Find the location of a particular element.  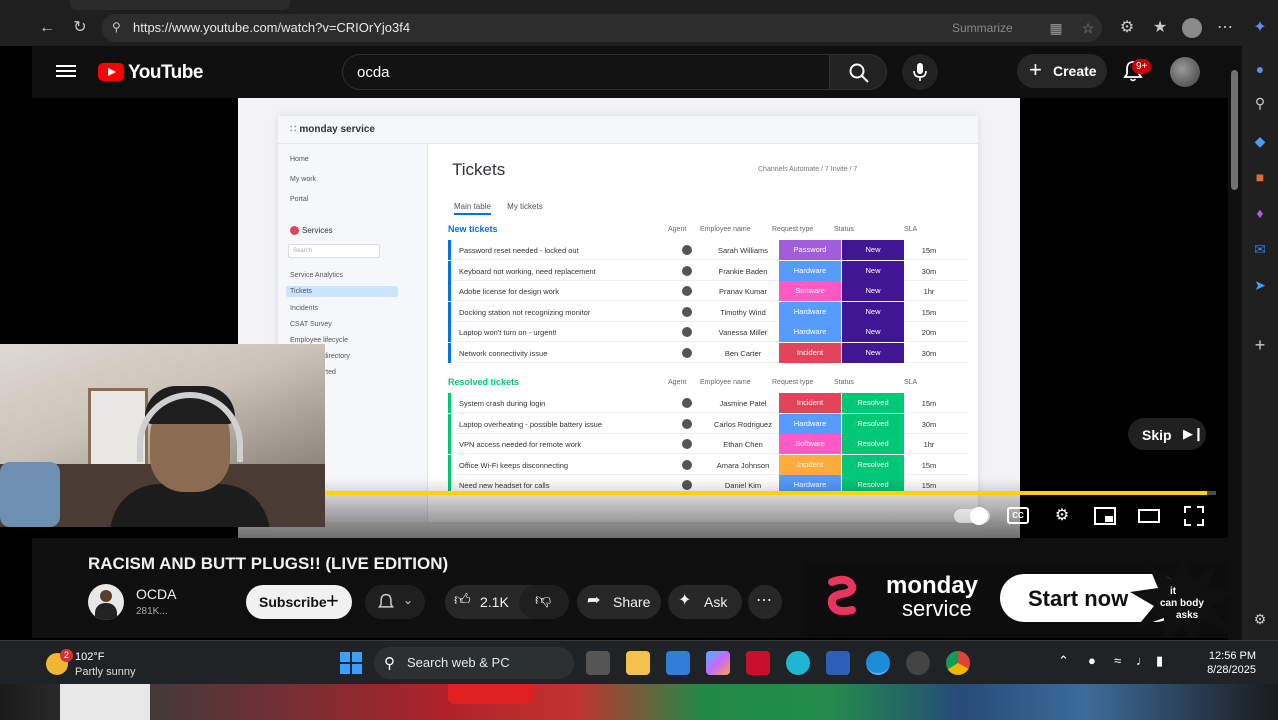

column-header: Request type is located at coordinates (793, 229).